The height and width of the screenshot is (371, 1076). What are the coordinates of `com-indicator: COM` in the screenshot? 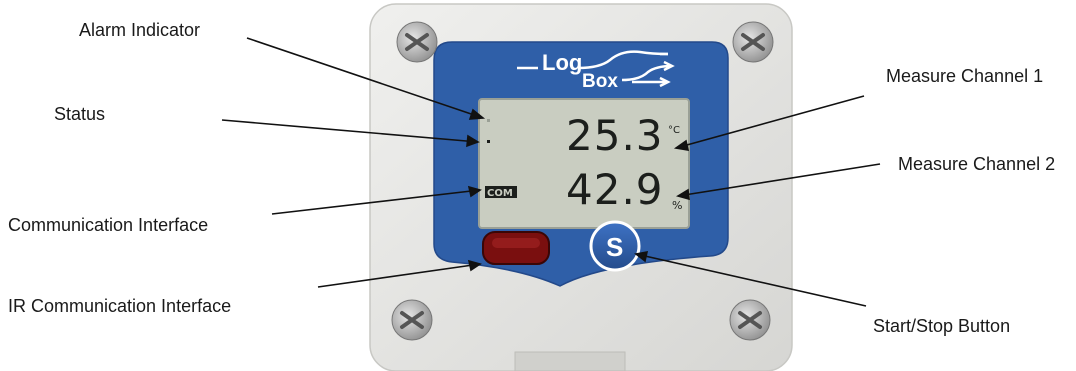 It's located at (500, 193).